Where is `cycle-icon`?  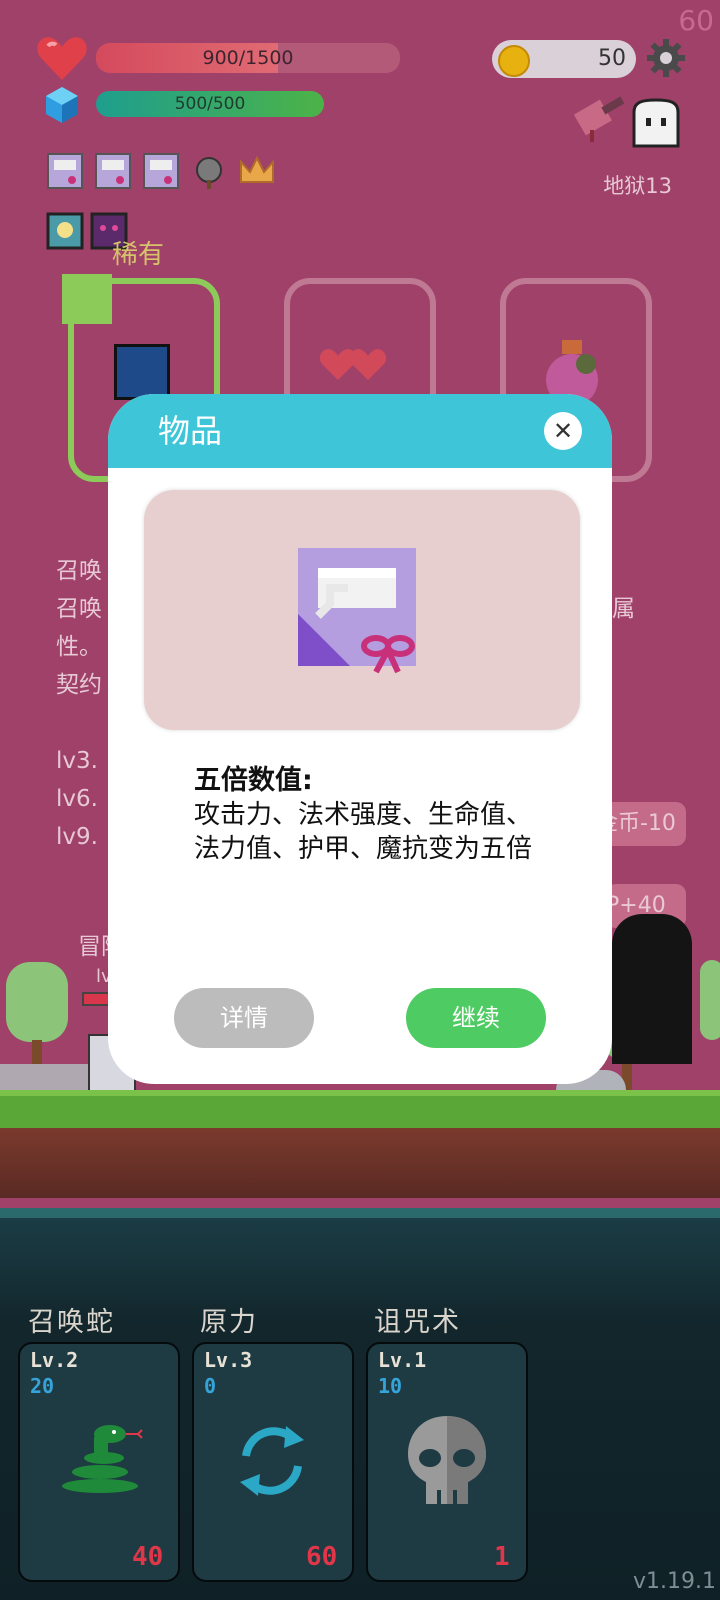 cycle-icon is located at coordinates (272, 1461).